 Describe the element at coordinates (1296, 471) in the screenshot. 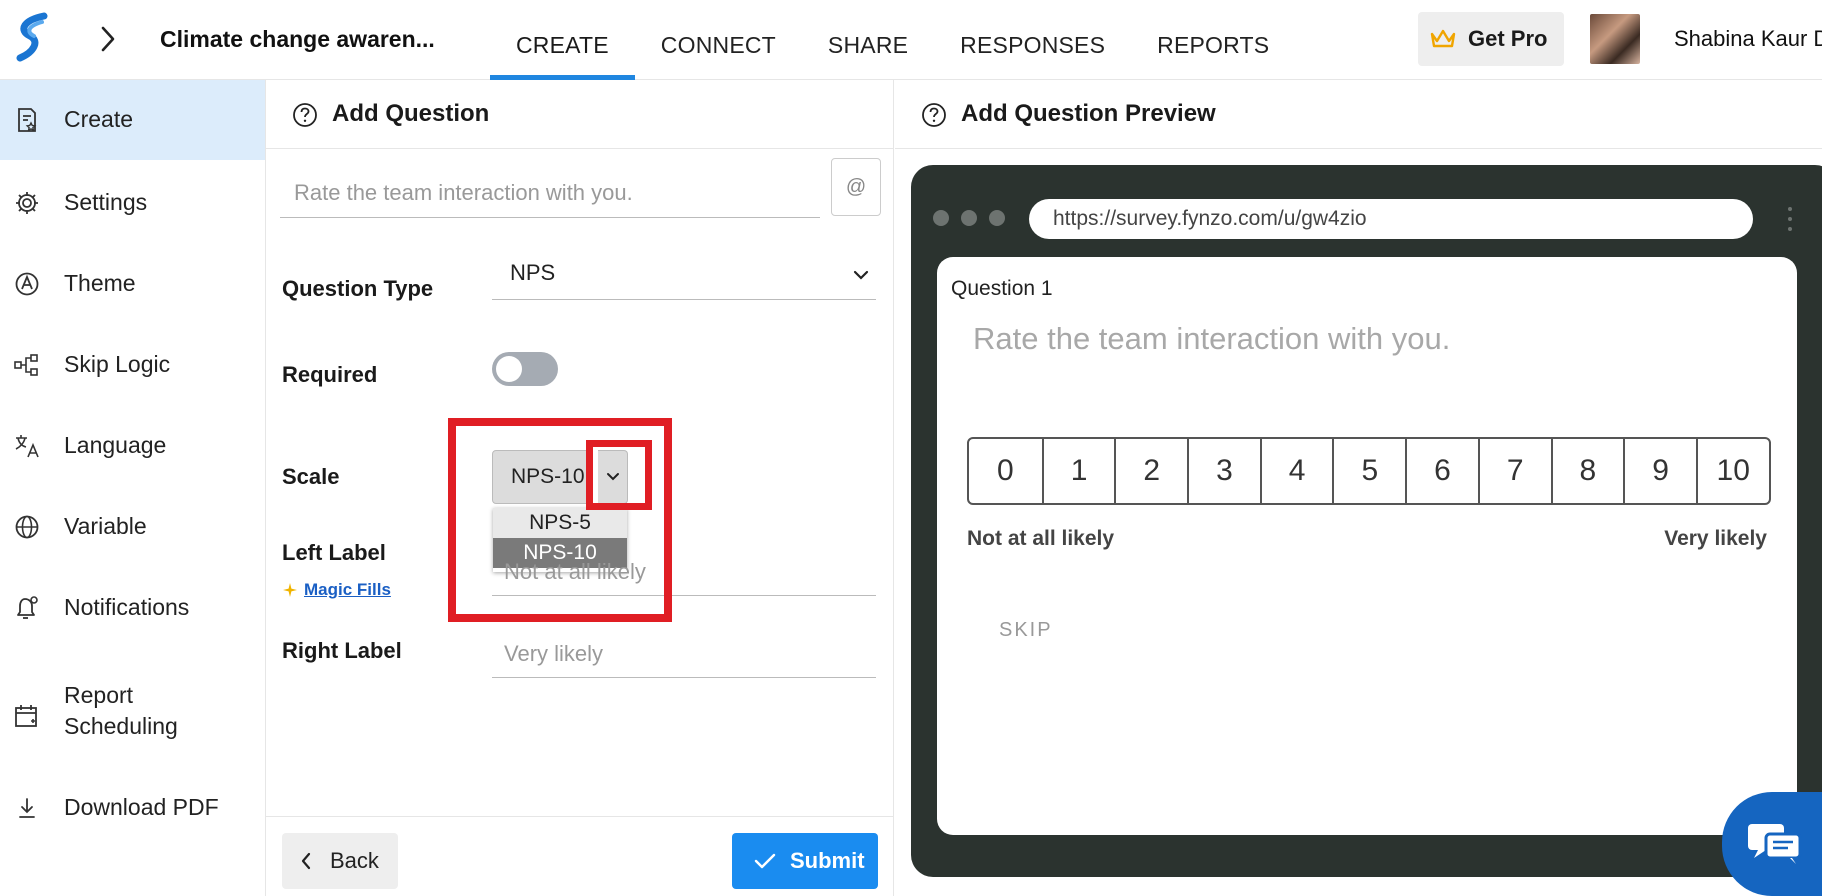

I see `nps-option: 4` at that location.